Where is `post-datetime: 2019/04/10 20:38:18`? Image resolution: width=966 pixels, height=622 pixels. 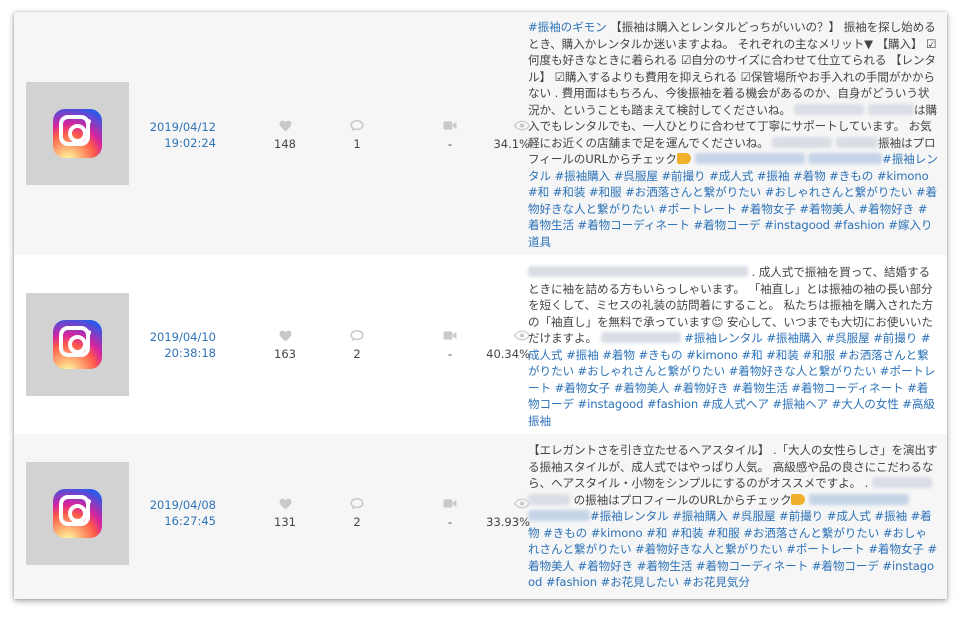
post-datetime: 2019/04/10 20:38:18 is located at coordinates (175, 345).